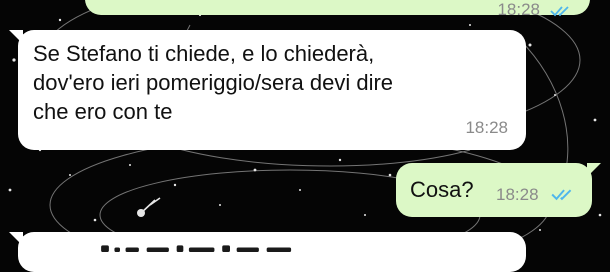  I want to click on message-text: Cosa?, so click(442, 189).